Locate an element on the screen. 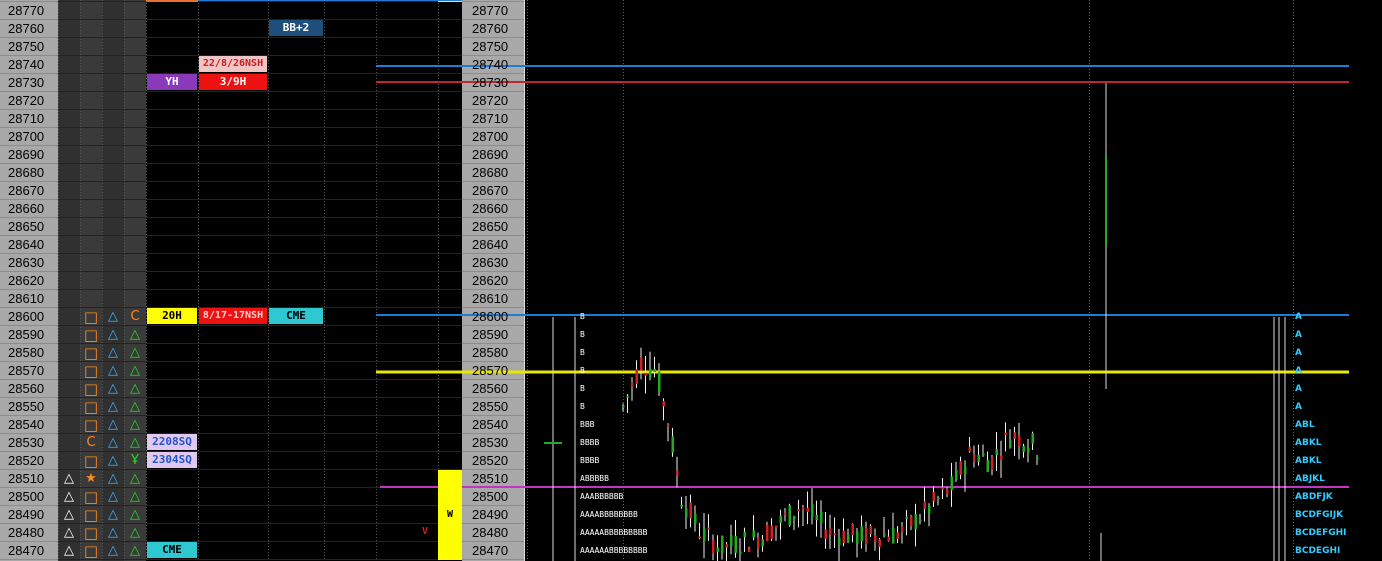  yh-tag: YH is located at coordinates (172, 82).